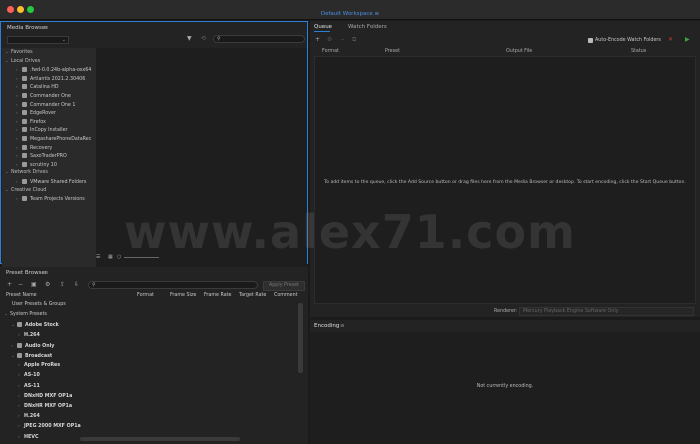 The image size is (700, 444). What do you see at coordinates (323, 27) in the screenshot?
I see `tab-queue: Queue` at bounding box center [323, 27].